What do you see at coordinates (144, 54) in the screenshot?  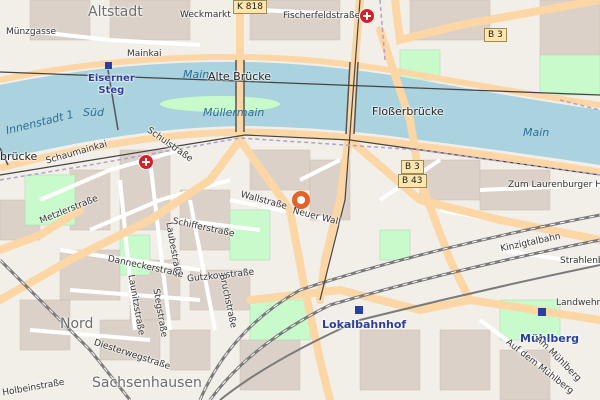 I see `street-label-mainkai: Mainkai` at bounding box center [144, 54].